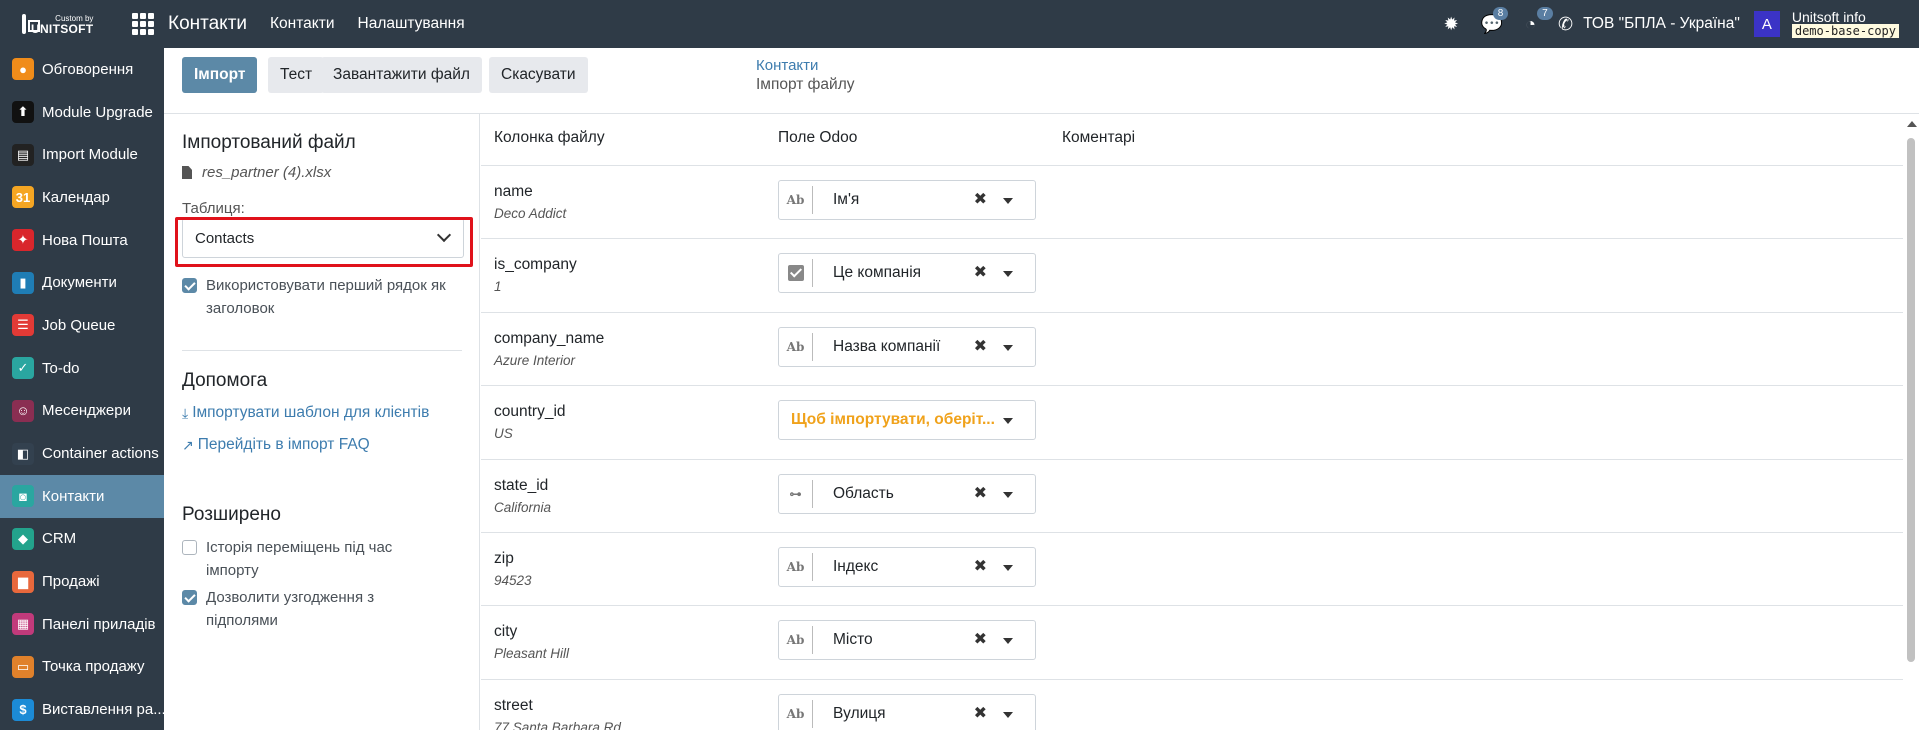  Describe the element at coordinates (220, 75) in the screenshot. I see `import-button: Імпорт` at that location.